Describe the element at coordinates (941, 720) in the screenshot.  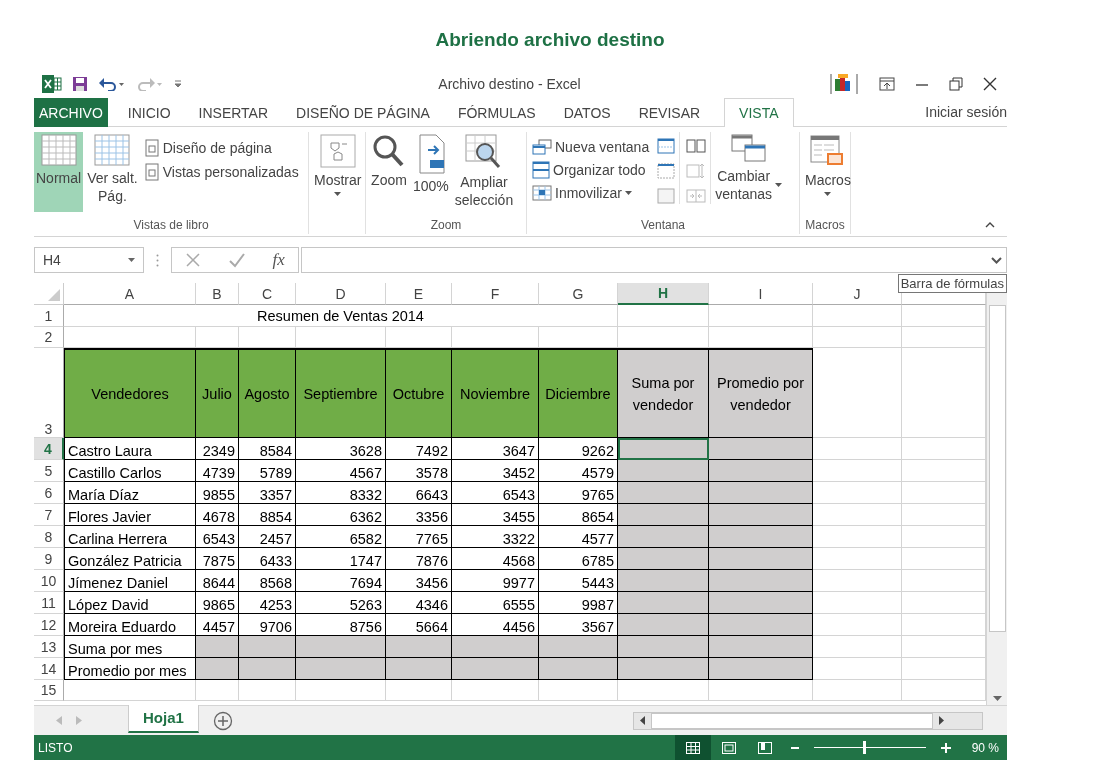
I see `scroll-right-icon` at that location.